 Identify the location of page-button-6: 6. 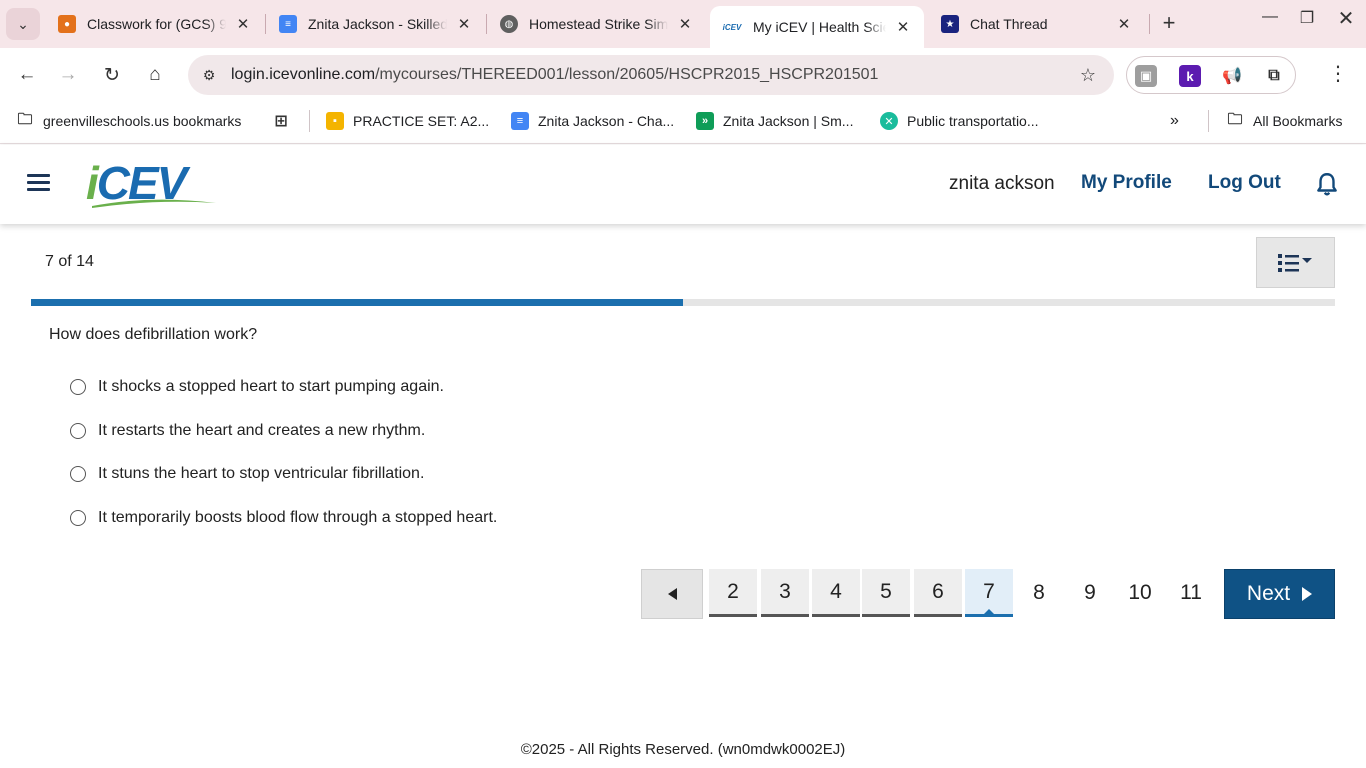
(938, 593).